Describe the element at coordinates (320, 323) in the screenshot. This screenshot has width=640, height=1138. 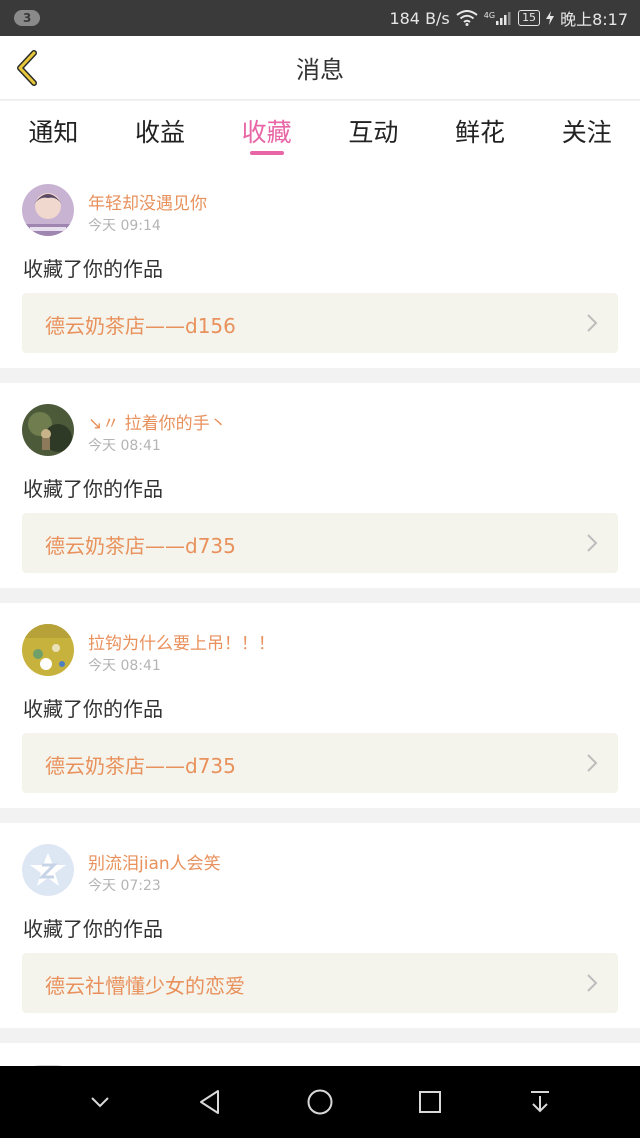
I see `work-link: 德云奶茶店——d156` at that location.